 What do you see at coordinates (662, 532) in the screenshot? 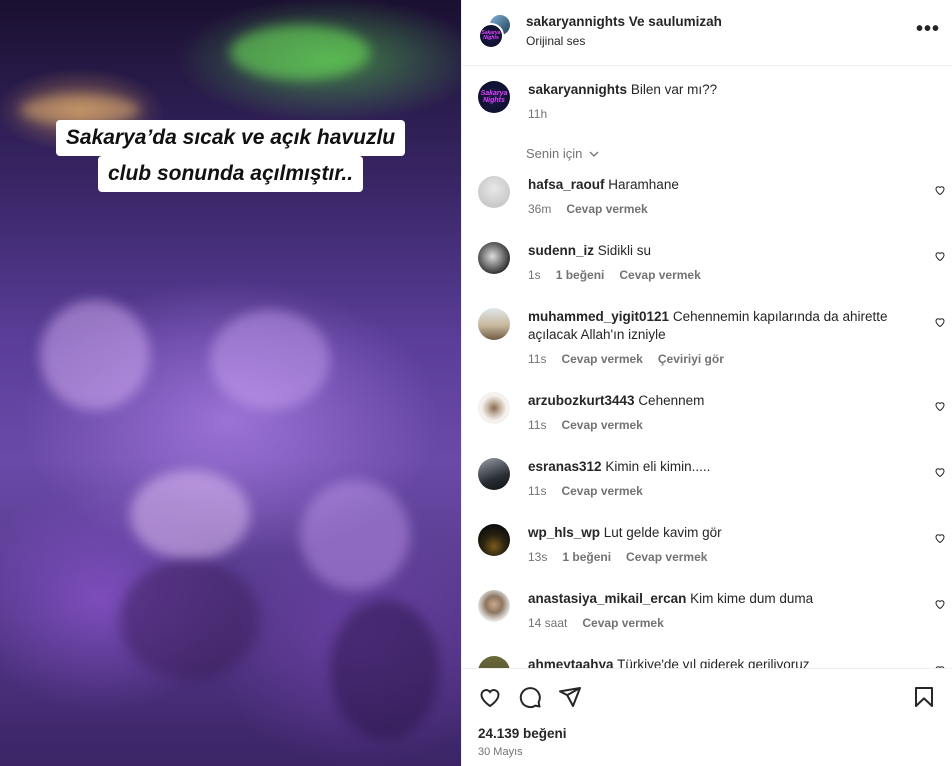
I see `comment-text: Lut gelde kavim gör` at bounding box center [662, 532].